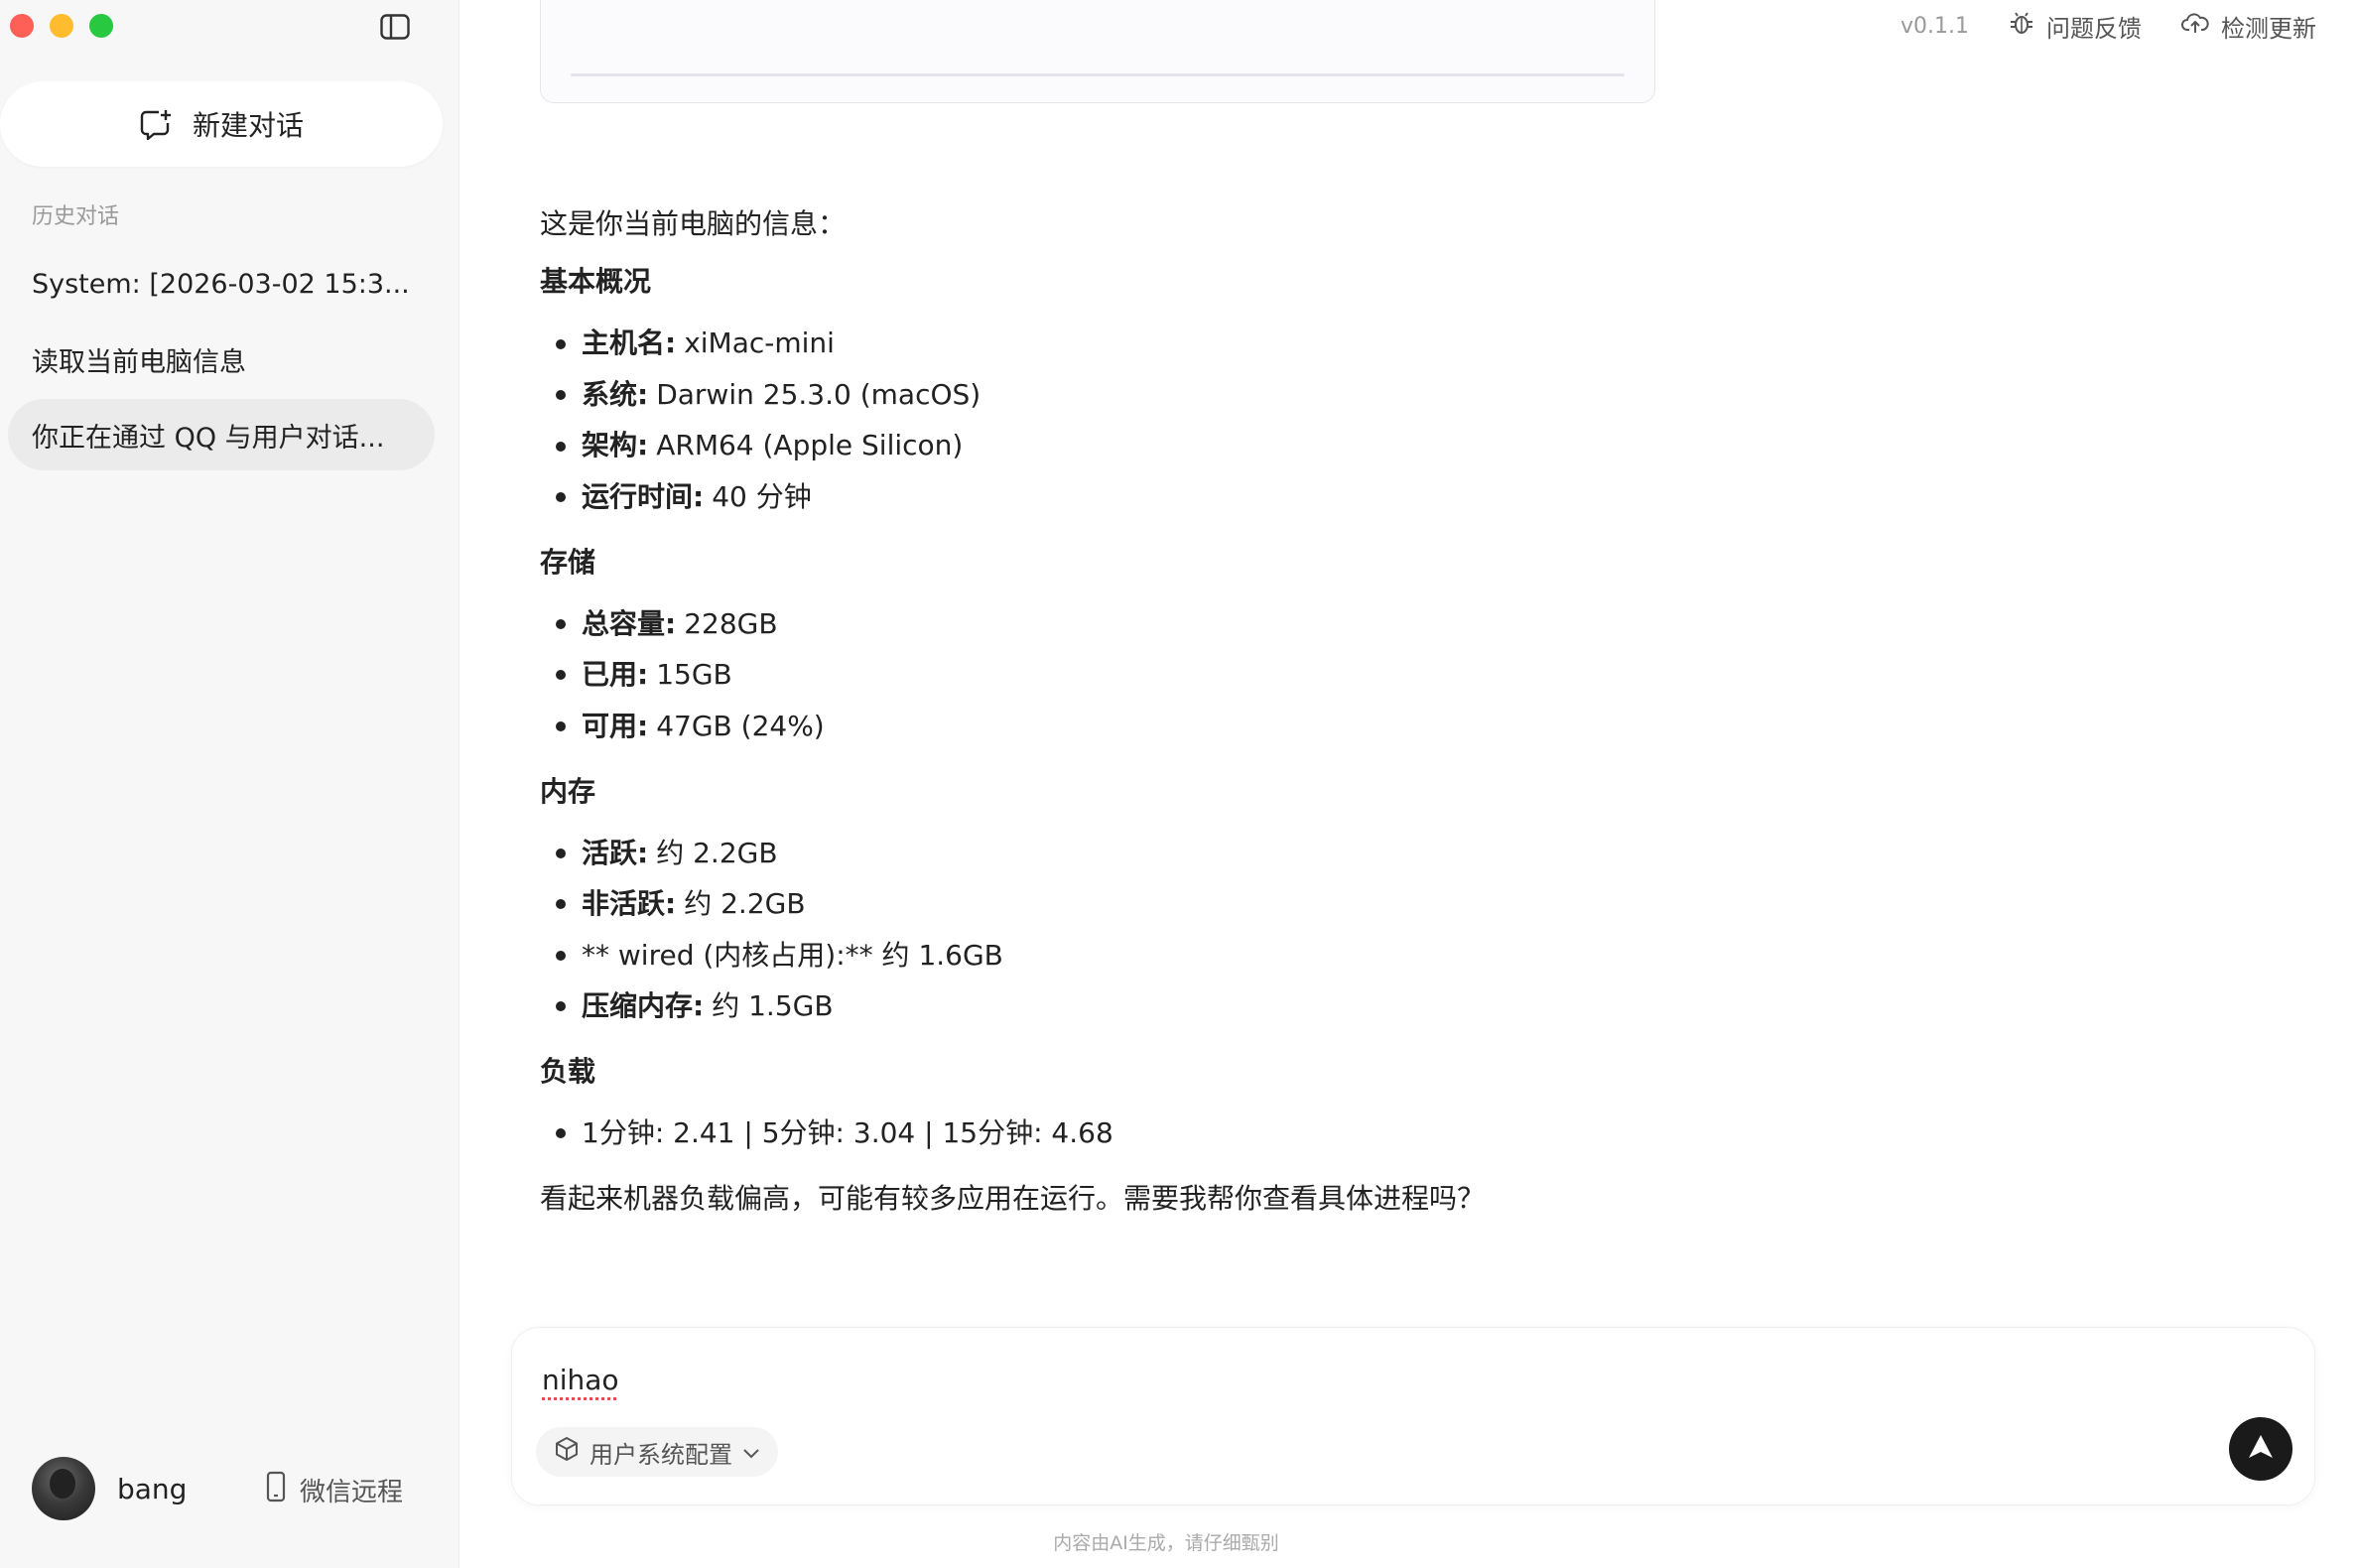 The image size is (2356, 1568). What do you see at coordinates (2022, 26) in the screenshot?
I see `bug-icon` at bounding box center [2022, 26].